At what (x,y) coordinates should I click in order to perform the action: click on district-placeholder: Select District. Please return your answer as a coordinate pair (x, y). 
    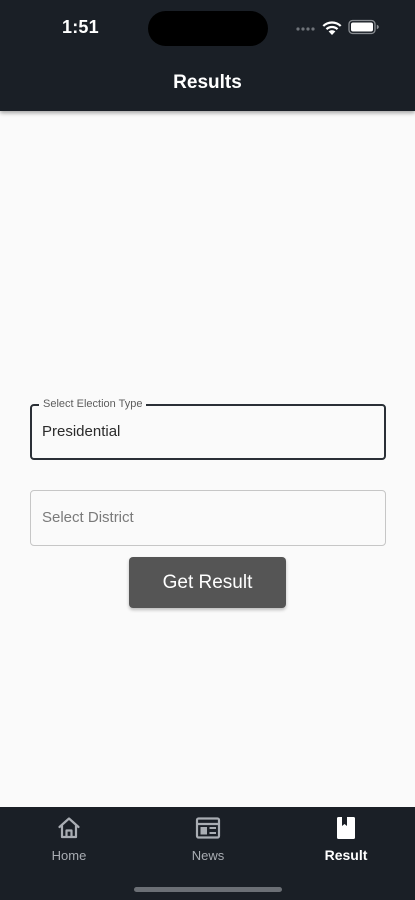
    Looking at the image, I should click on (88, 517).